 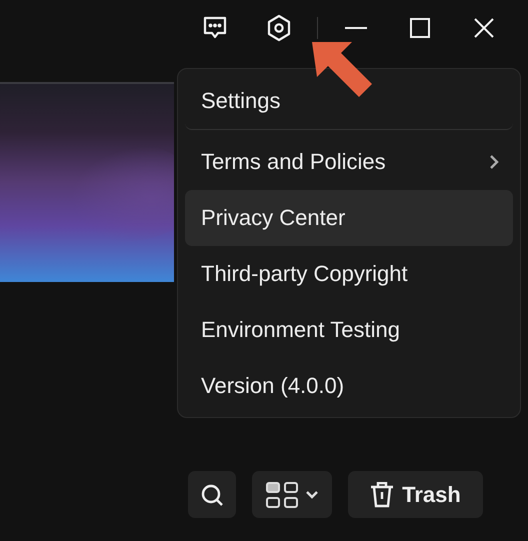 I want to click on search-button, so click(x=212, y=494).